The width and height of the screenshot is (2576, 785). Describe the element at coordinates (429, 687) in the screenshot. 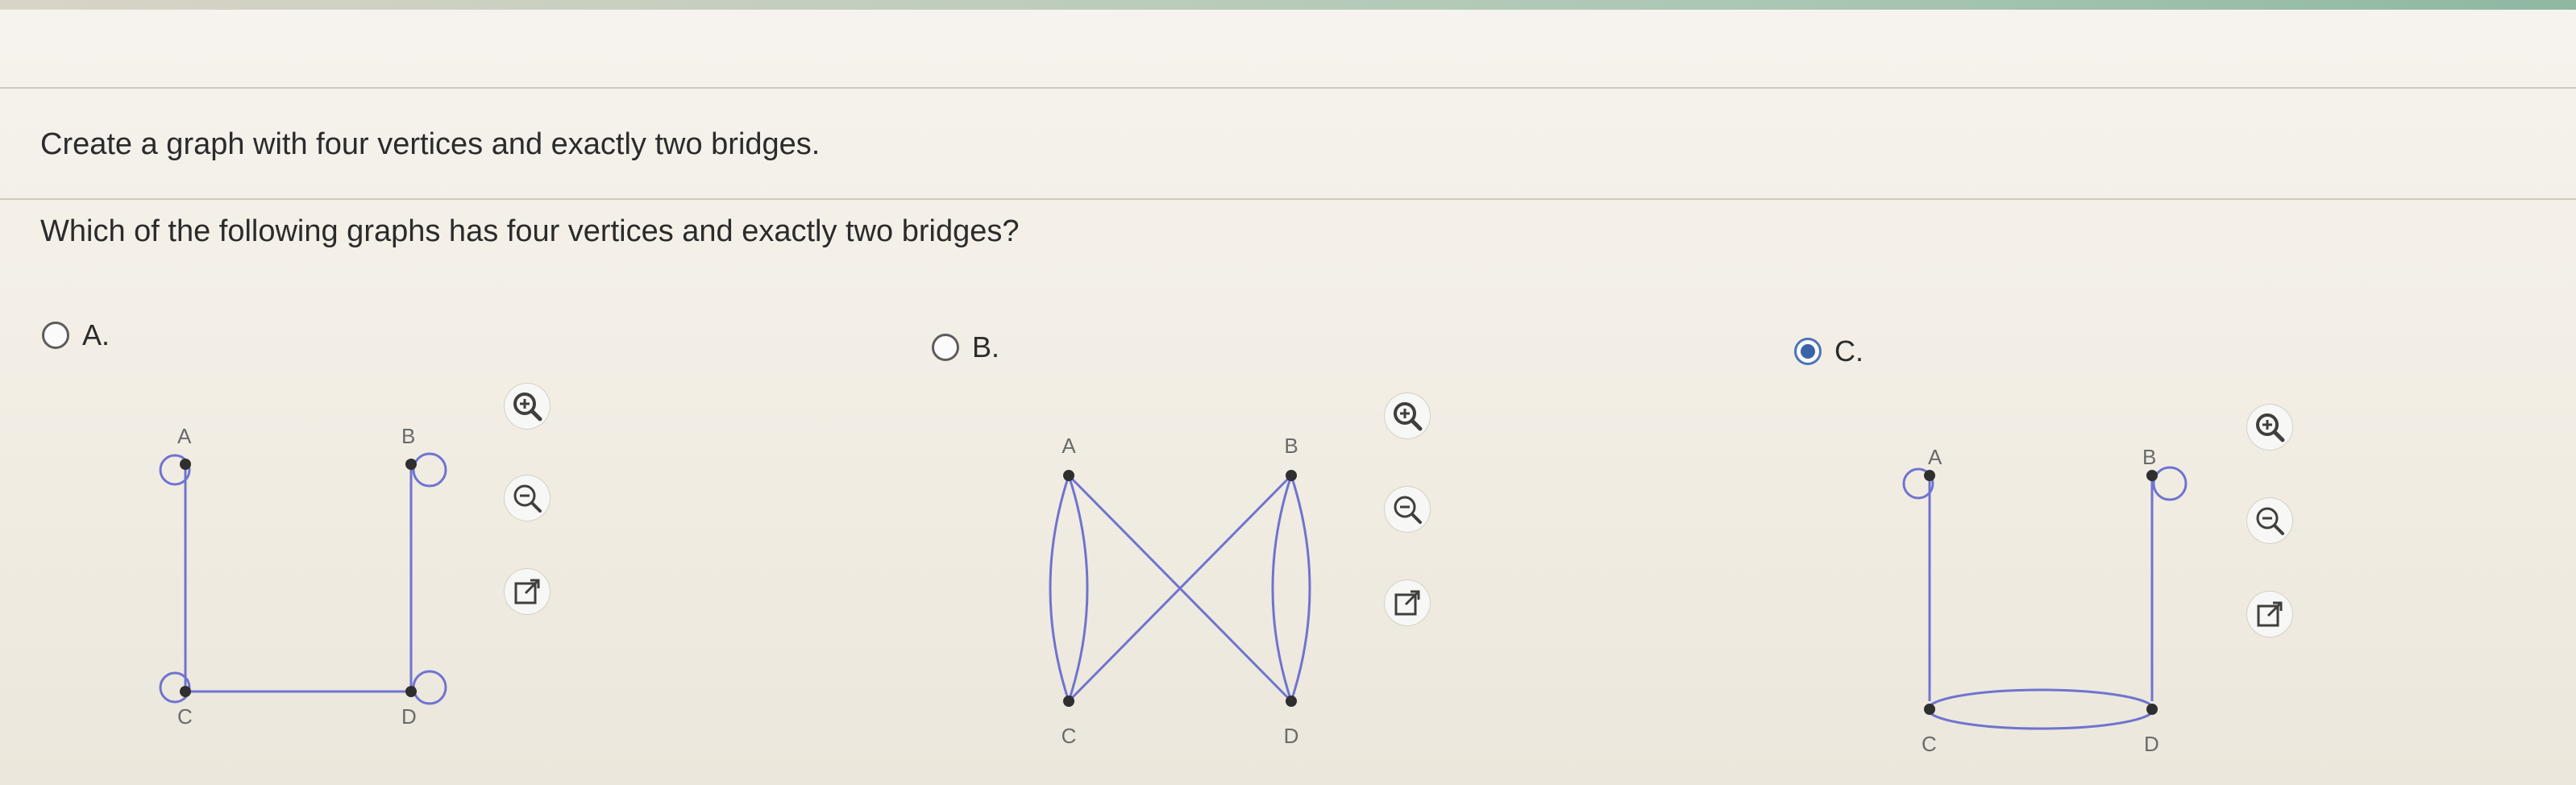

I see `graph-a-loop-d` at that location.